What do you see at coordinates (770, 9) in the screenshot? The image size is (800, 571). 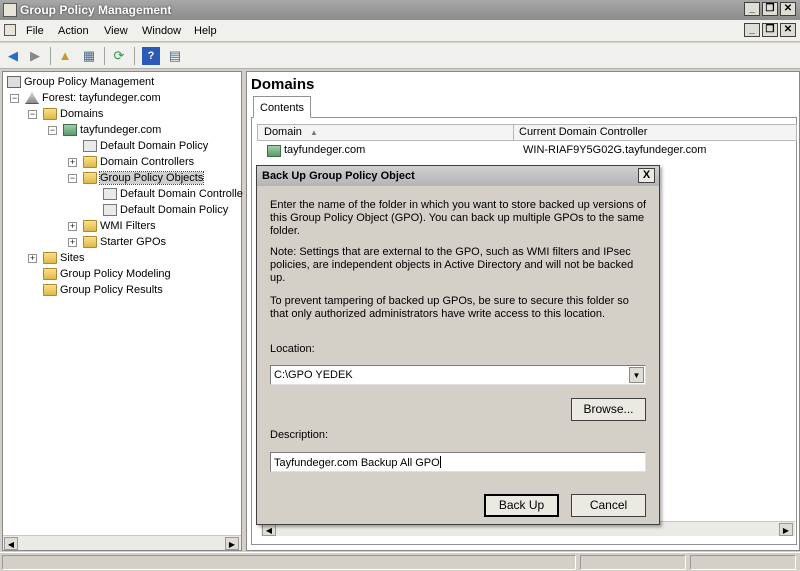 I see `restore-button: ❐` at bounding box center [770, 9].